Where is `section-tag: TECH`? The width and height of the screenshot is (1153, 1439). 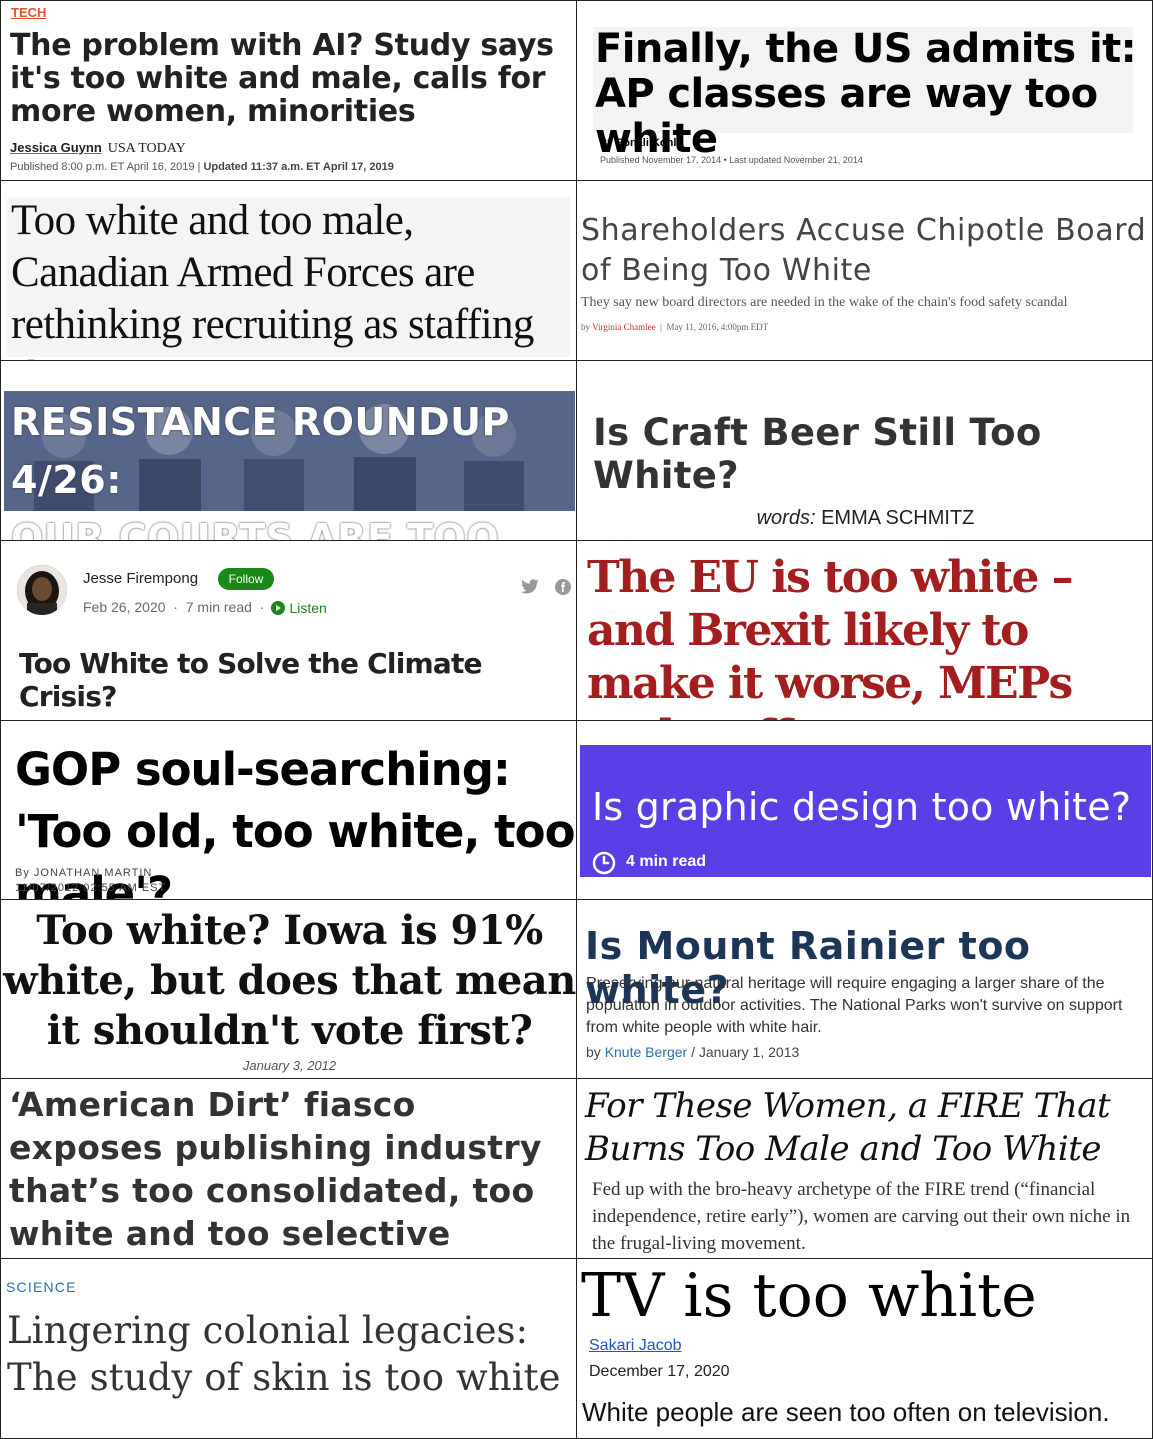
section-tag: TECH is located at coordinates (28, 12).